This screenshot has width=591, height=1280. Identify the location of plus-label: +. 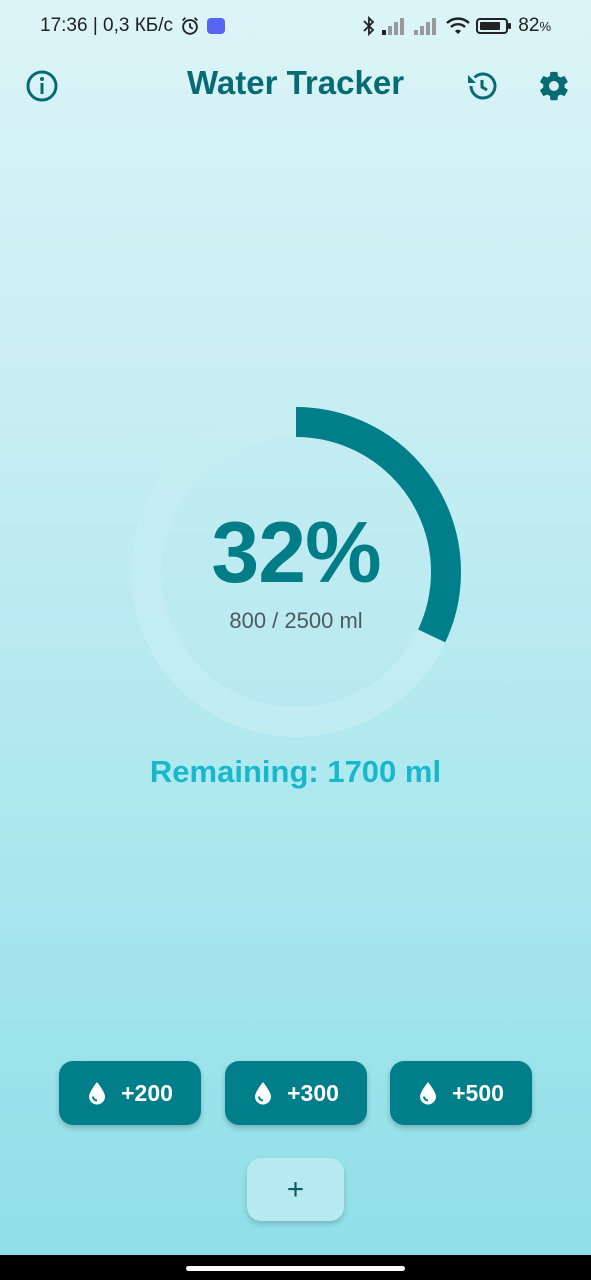
(295, 1189).